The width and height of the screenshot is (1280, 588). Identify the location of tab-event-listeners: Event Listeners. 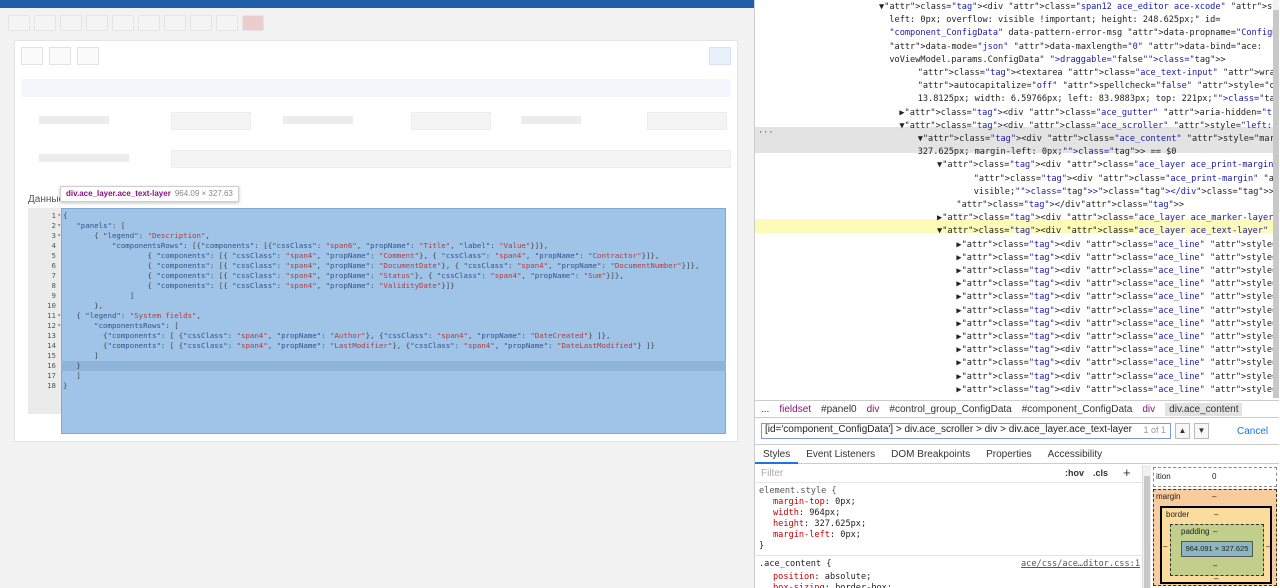
(840, 454).